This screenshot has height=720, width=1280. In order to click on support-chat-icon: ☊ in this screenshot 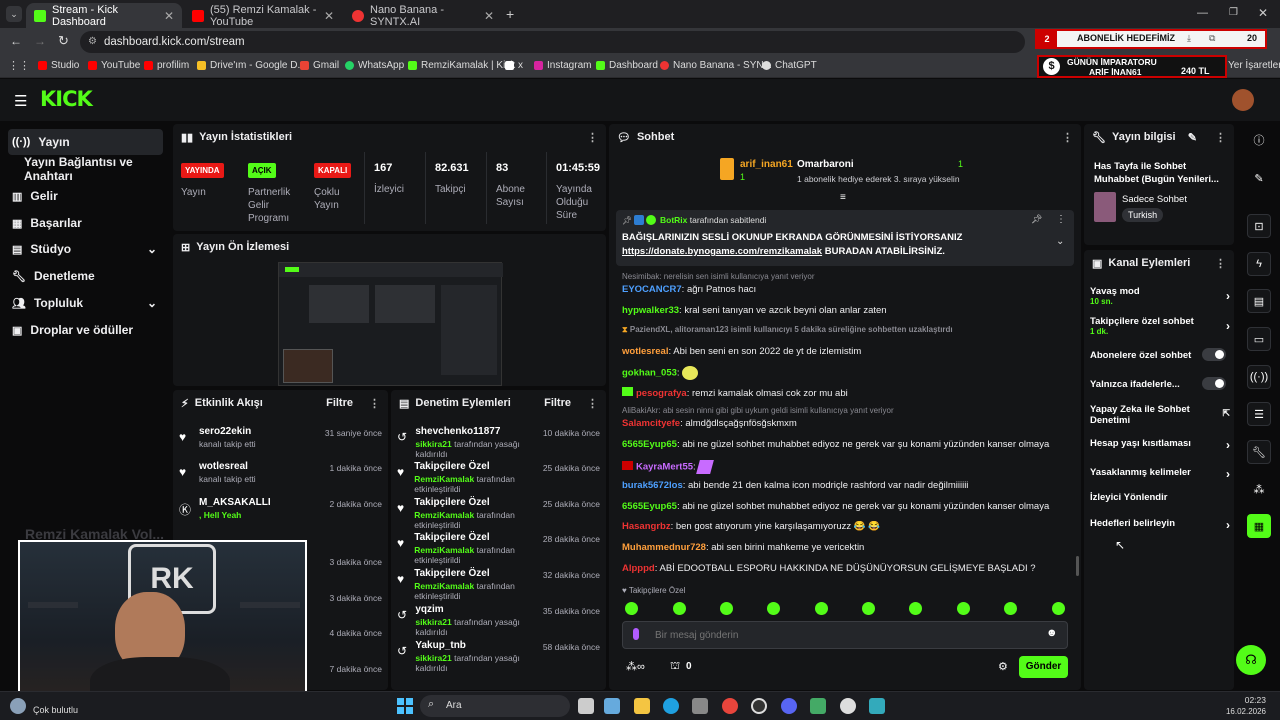, I will do `click(1251, 660)`.